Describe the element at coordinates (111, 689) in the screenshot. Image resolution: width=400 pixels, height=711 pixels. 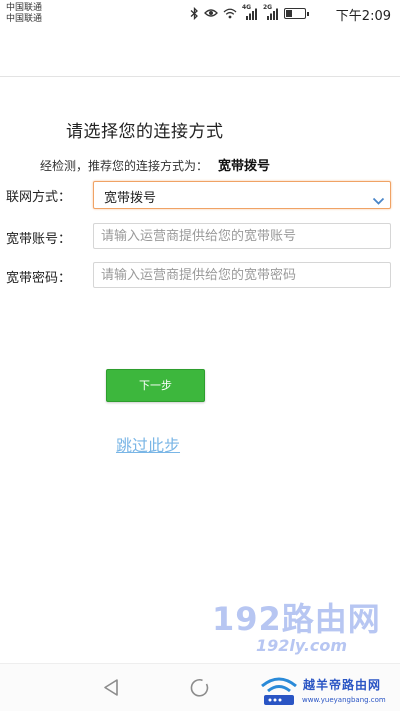
I see `back-icon` at that location.